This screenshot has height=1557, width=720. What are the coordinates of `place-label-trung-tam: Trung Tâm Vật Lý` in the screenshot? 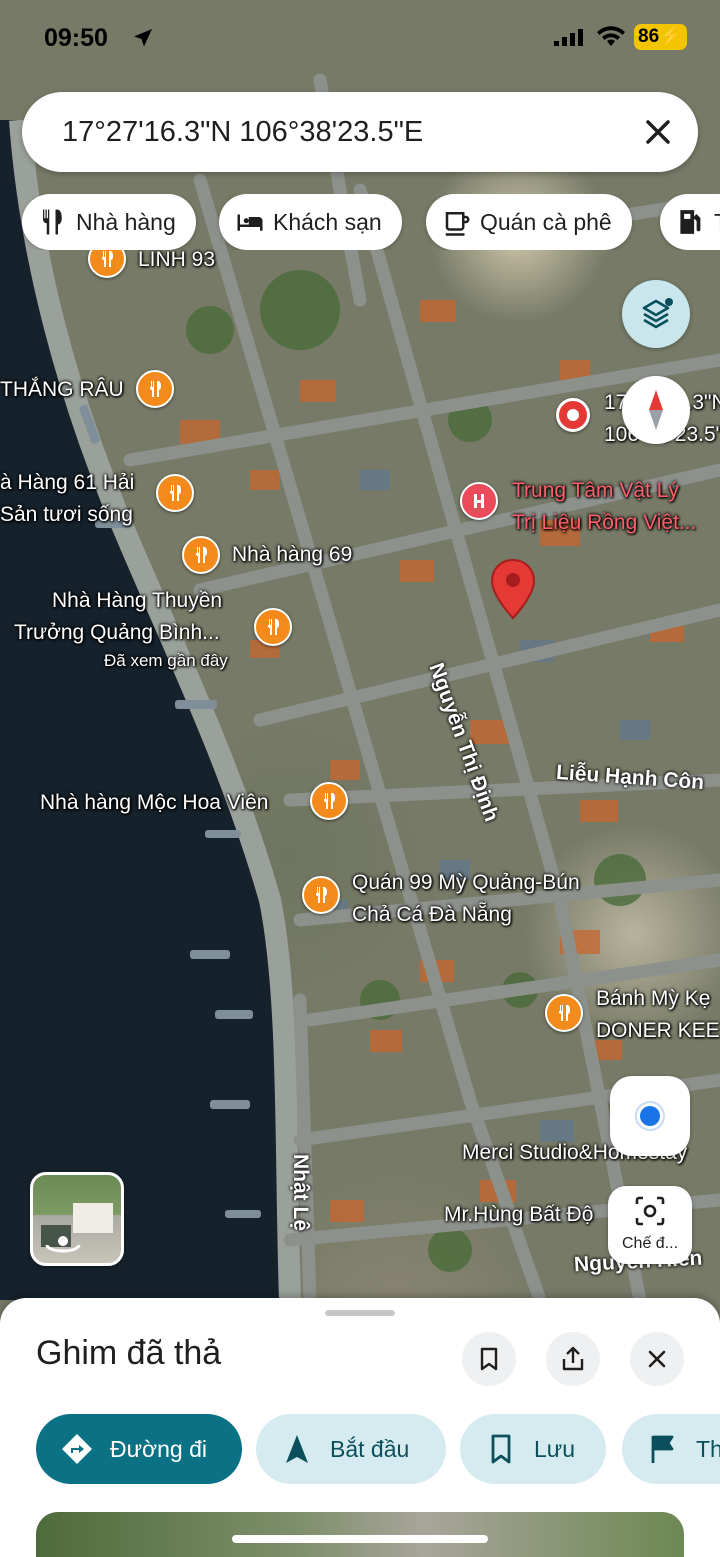 It's located at (595, 491).